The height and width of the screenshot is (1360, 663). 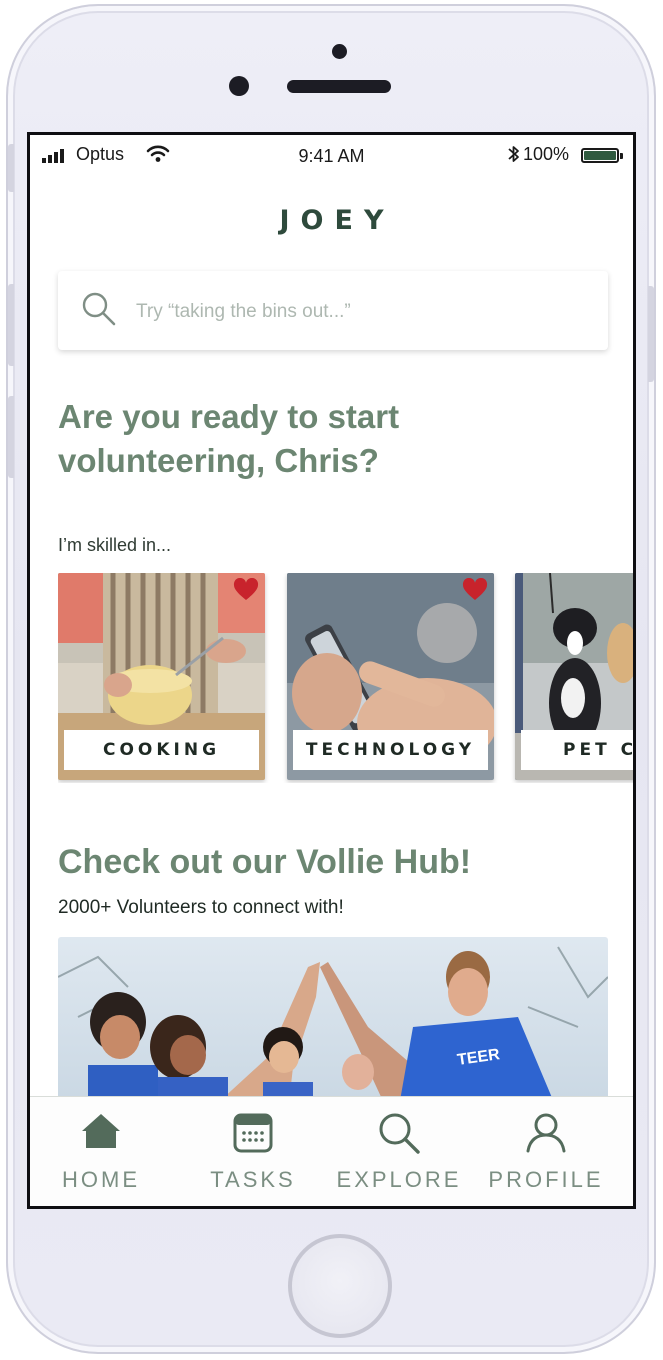 What do you see at coordinates (574, 676) in the screenshot?
I see `skill-card-pet-care: PET C` at bounding box center [574, 676].